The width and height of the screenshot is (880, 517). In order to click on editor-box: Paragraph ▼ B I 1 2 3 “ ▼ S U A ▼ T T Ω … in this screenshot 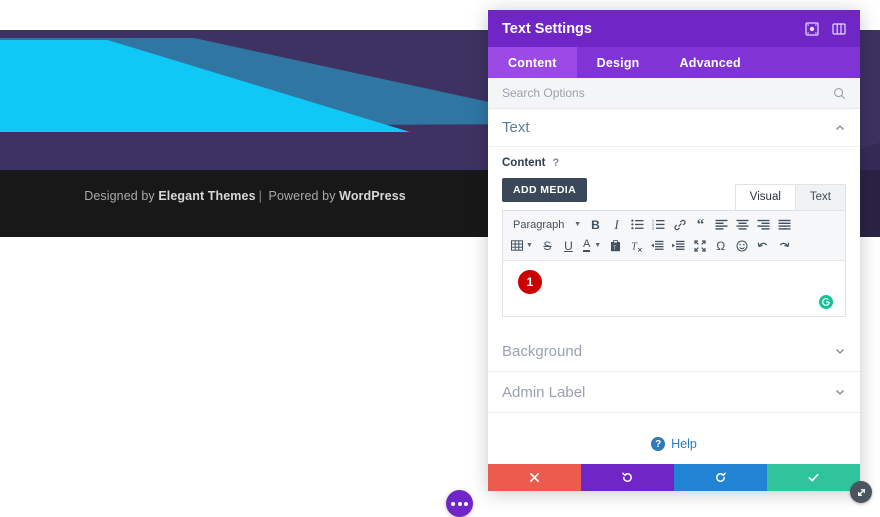, I will do `click(674, 263)`.